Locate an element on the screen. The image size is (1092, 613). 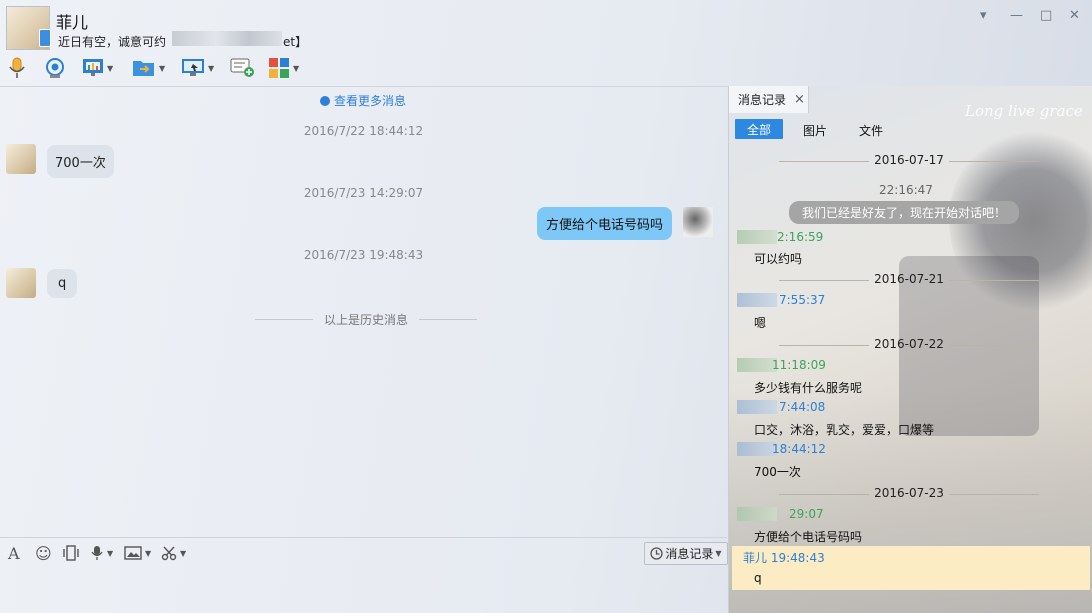
filter-files-tab: 文件 is located at coordinates (871, 130).